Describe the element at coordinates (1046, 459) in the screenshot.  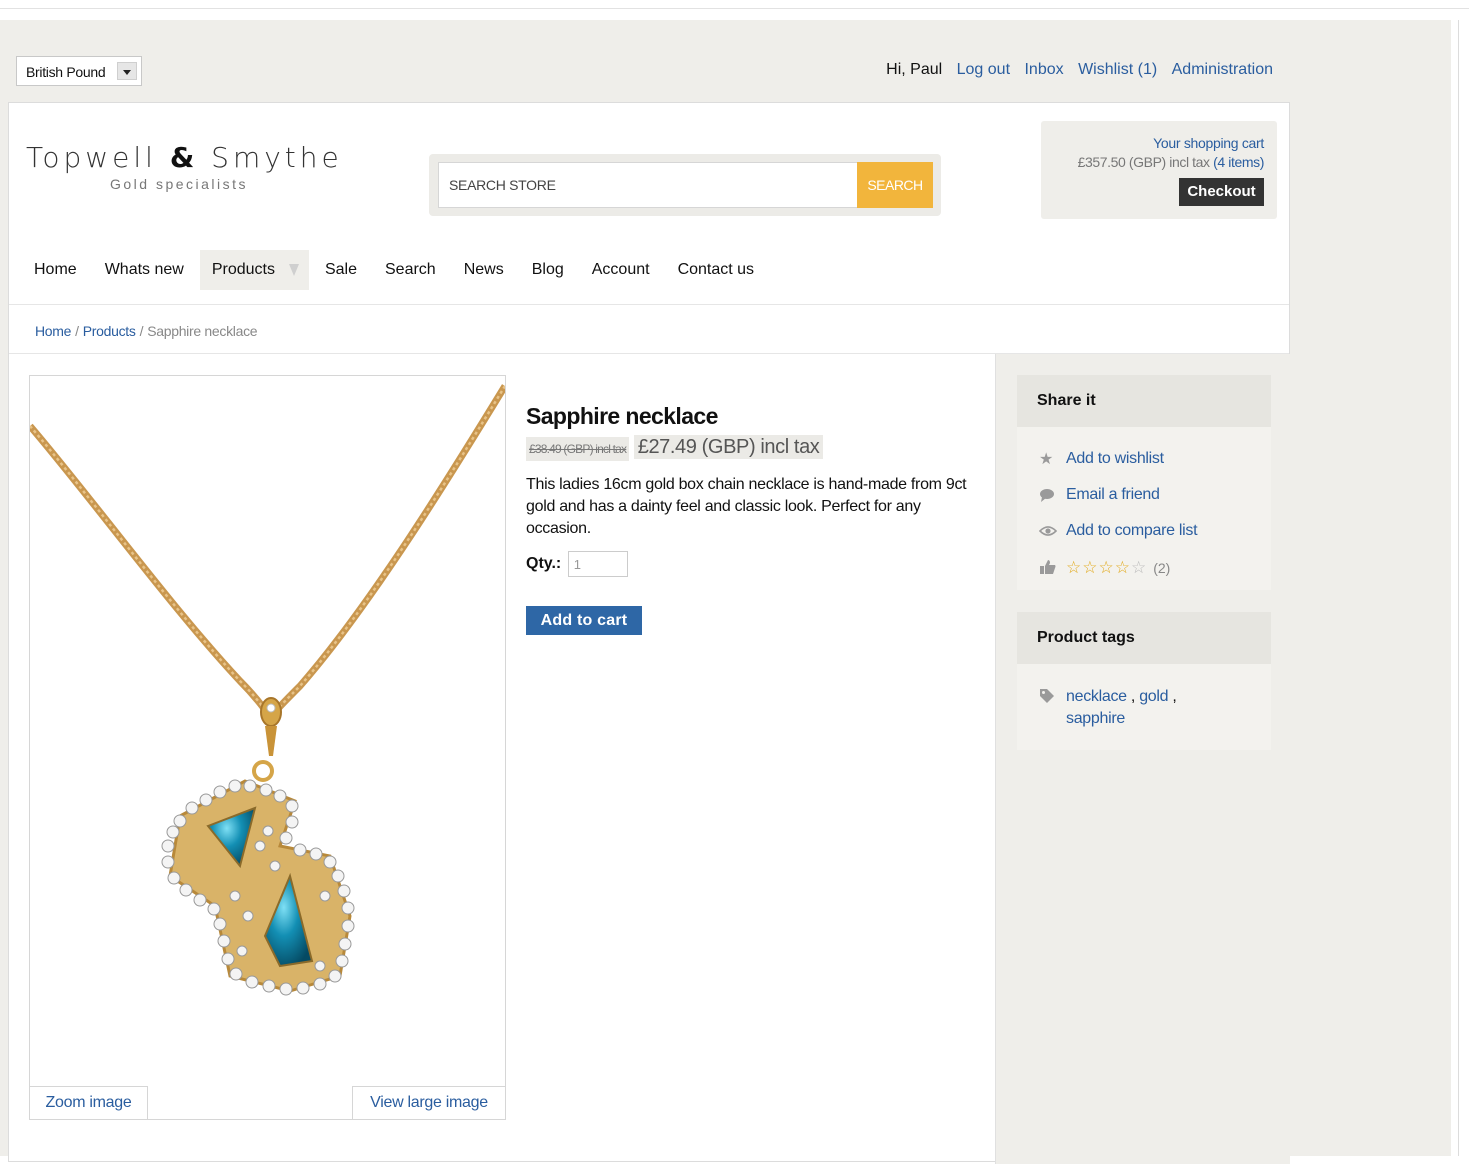
I see `star-icon: ★` at that location.